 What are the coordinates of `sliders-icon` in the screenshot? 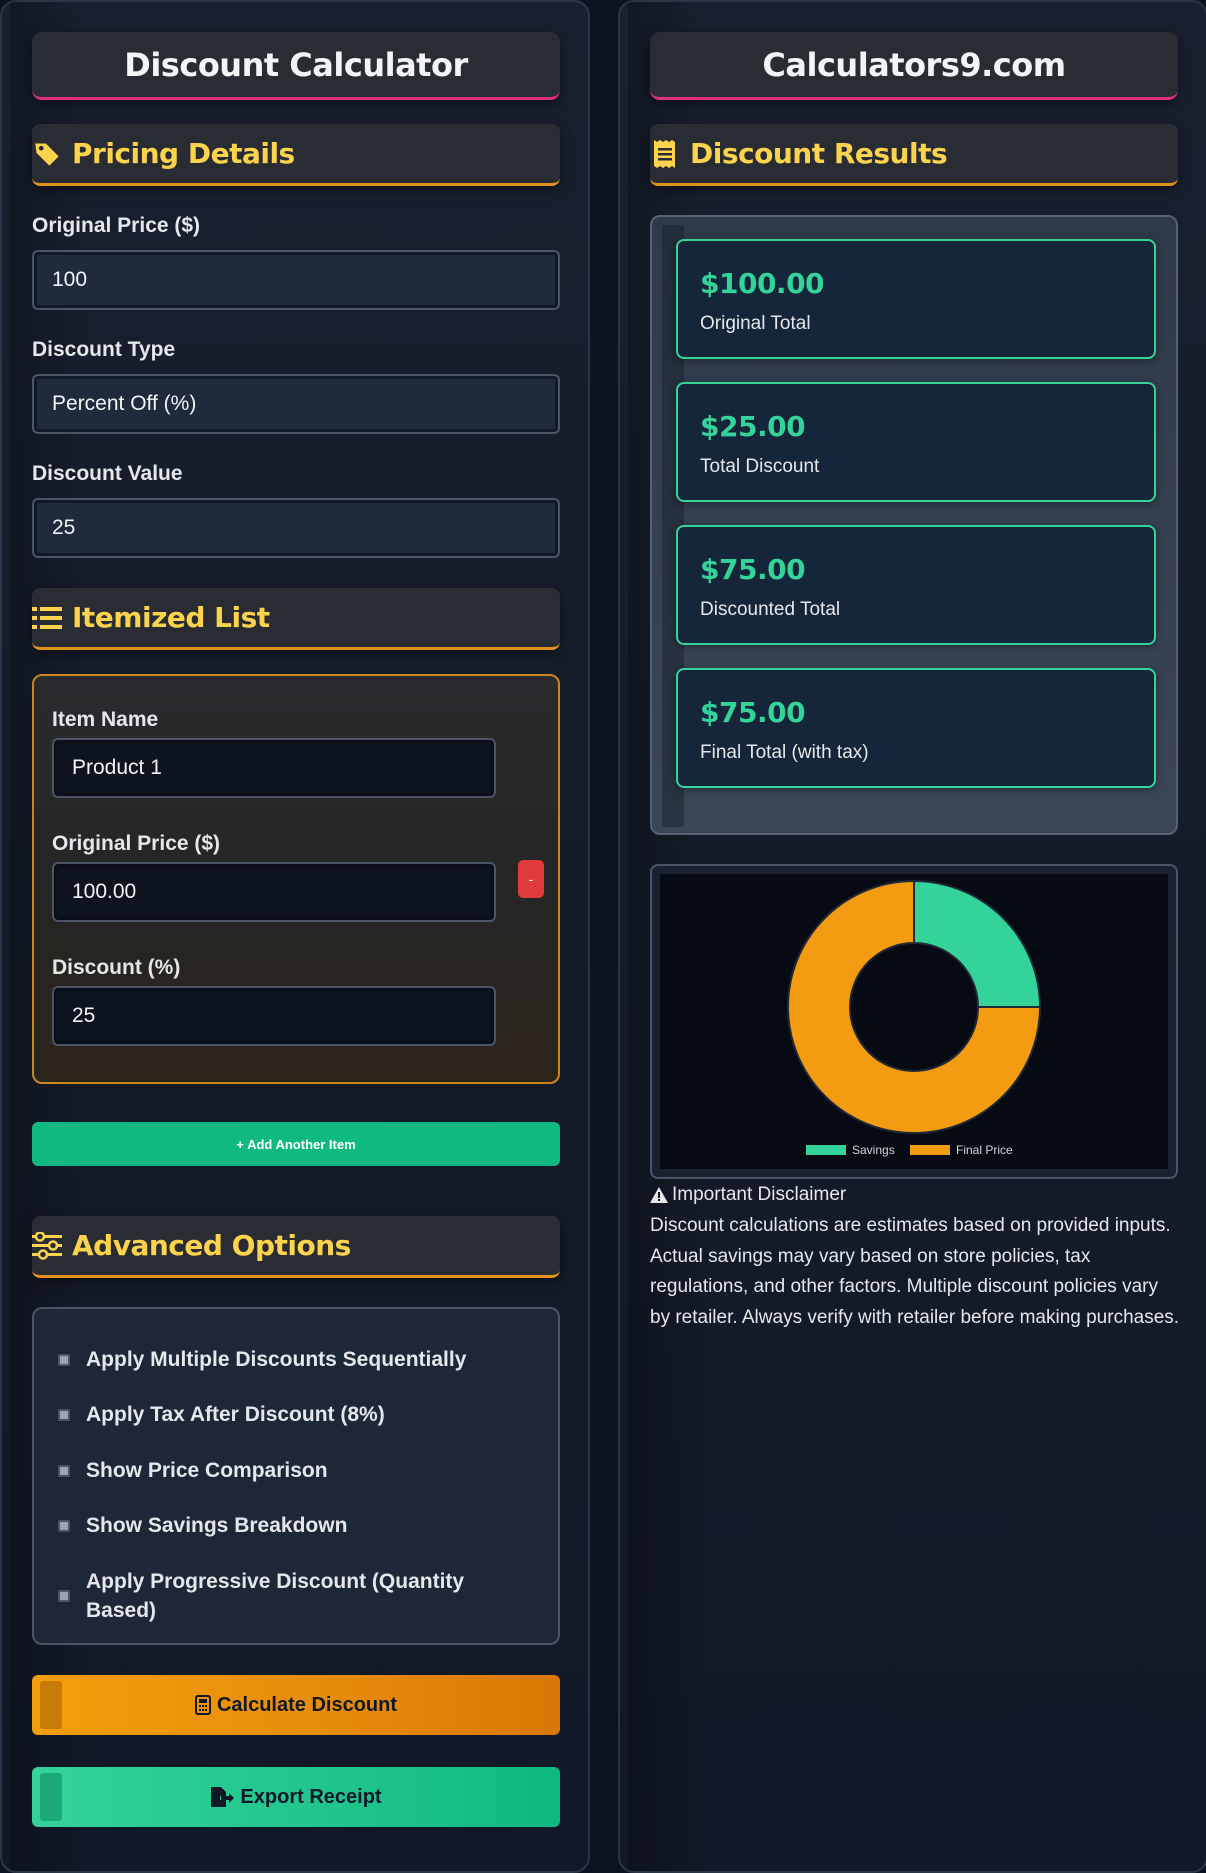 It's located at (47, 1246).